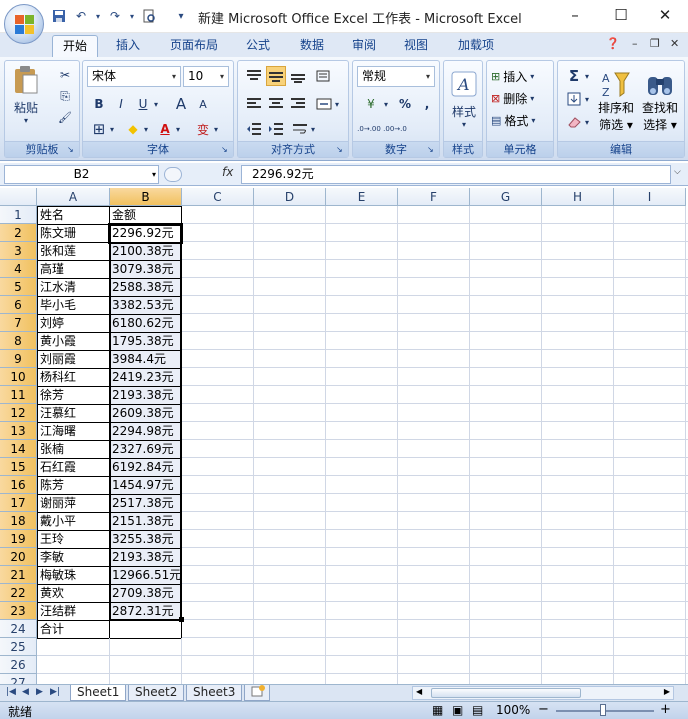 This screenshot has height=719, width=688. Describe the element at coordinates (18, 521) in the screenshot. I see `row-header: 18` at that location.